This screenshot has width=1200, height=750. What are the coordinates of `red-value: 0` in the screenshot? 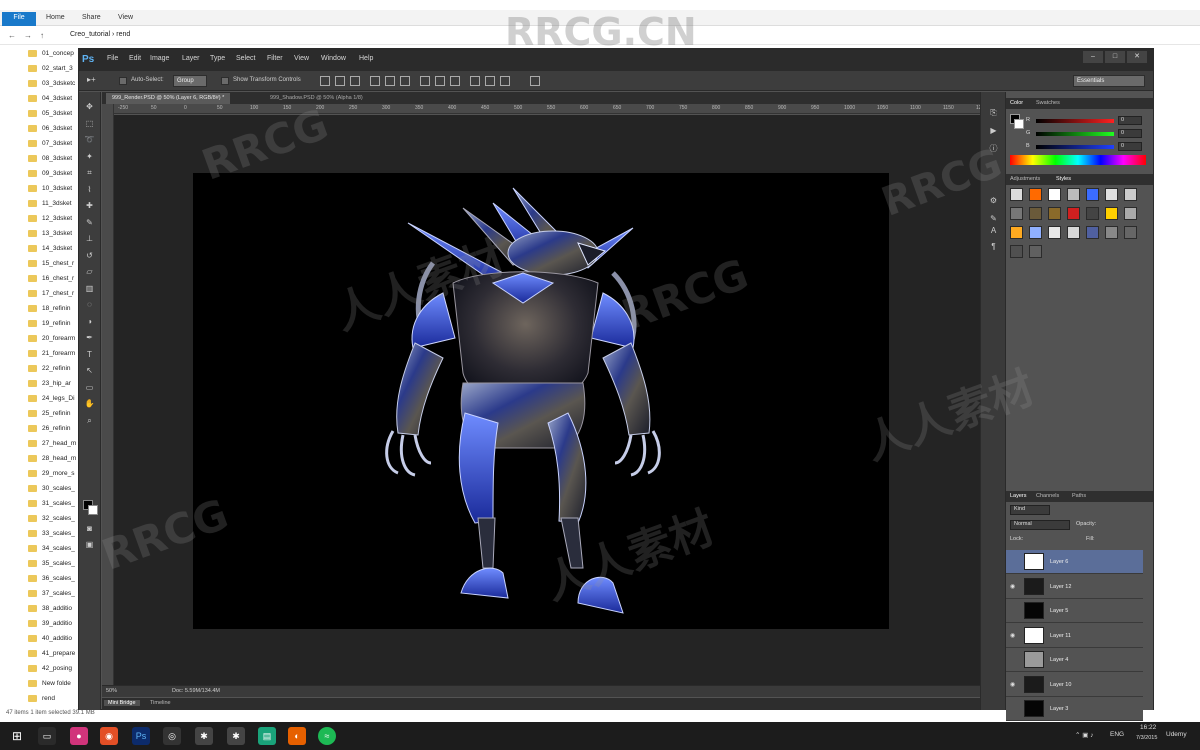 It's located at (1130, 120).